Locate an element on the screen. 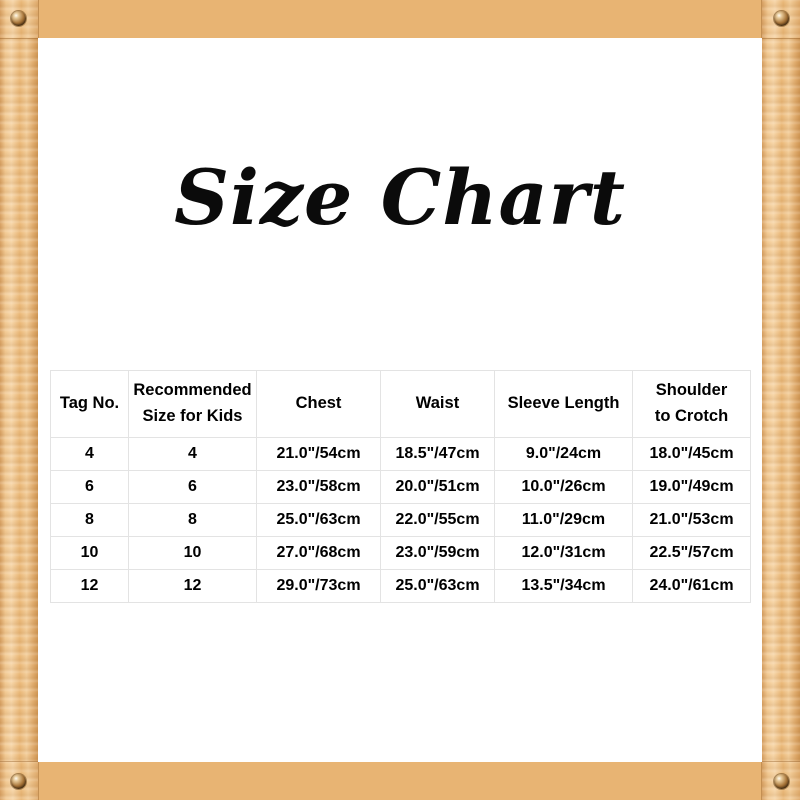 This screenshot has height=800, width=800. frame-seam-right-top is located at coordinates (781, 38).